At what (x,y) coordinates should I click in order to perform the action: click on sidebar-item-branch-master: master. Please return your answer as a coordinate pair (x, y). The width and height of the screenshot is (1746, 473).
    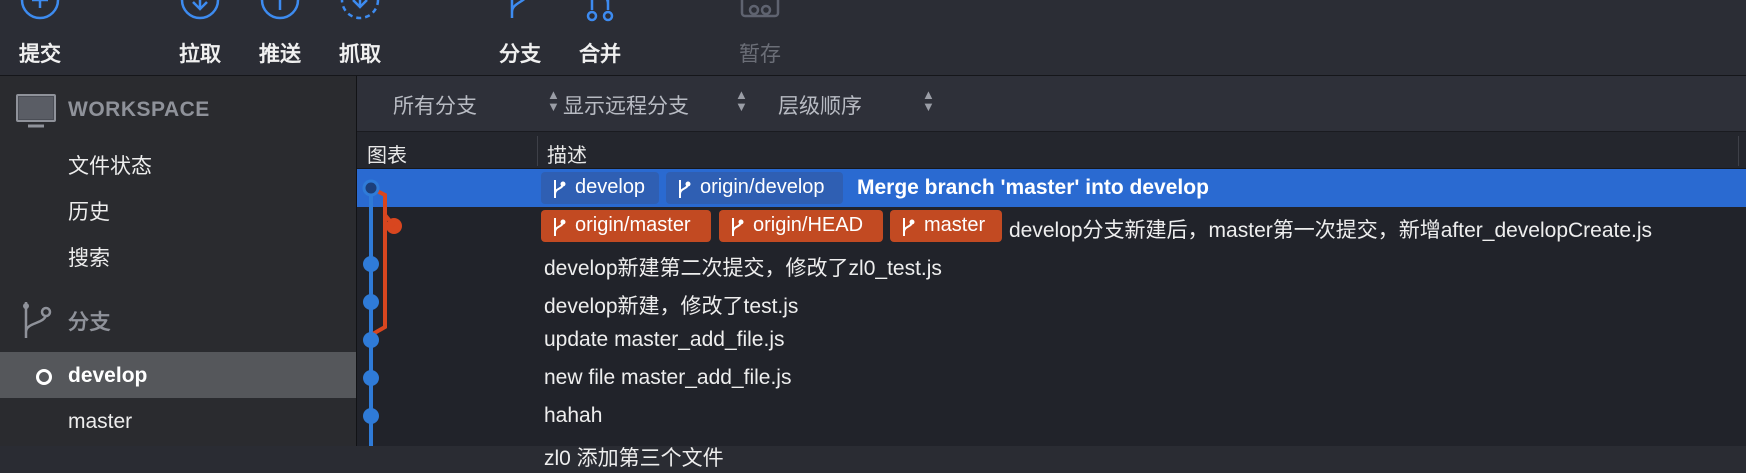
    Looking at the image, I should click on (178, 421).